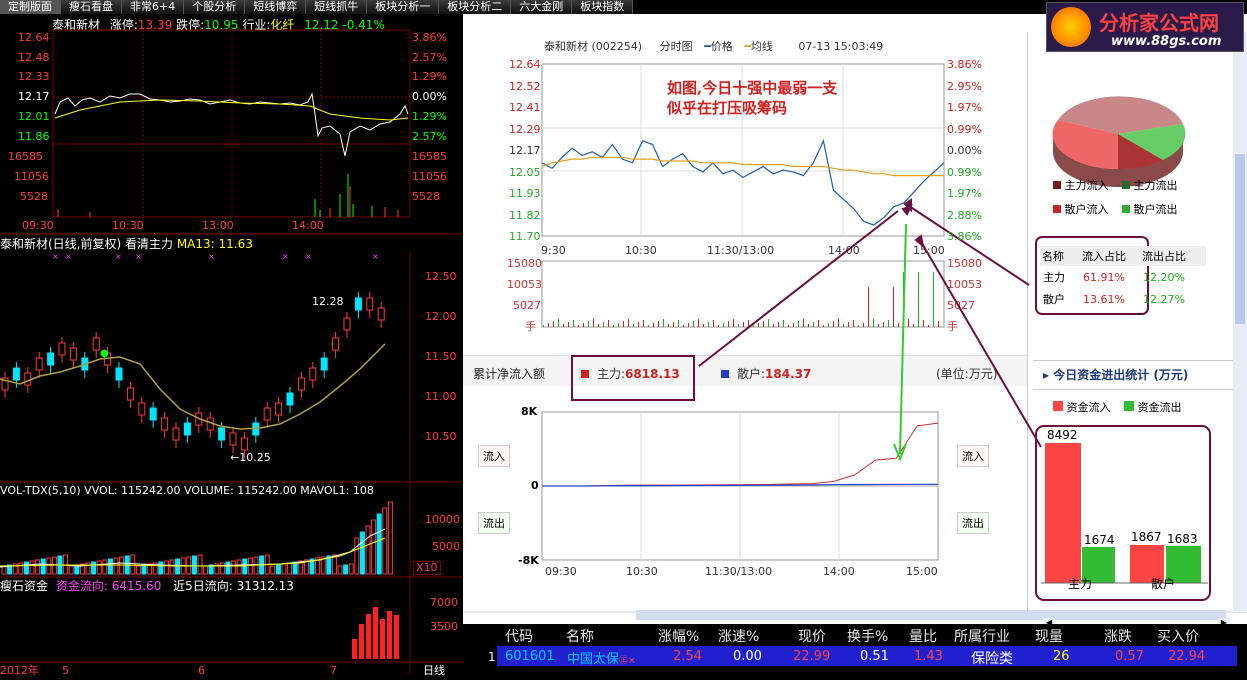  I want to click on bar-main-out-label: 1674, so click(1099, 540).